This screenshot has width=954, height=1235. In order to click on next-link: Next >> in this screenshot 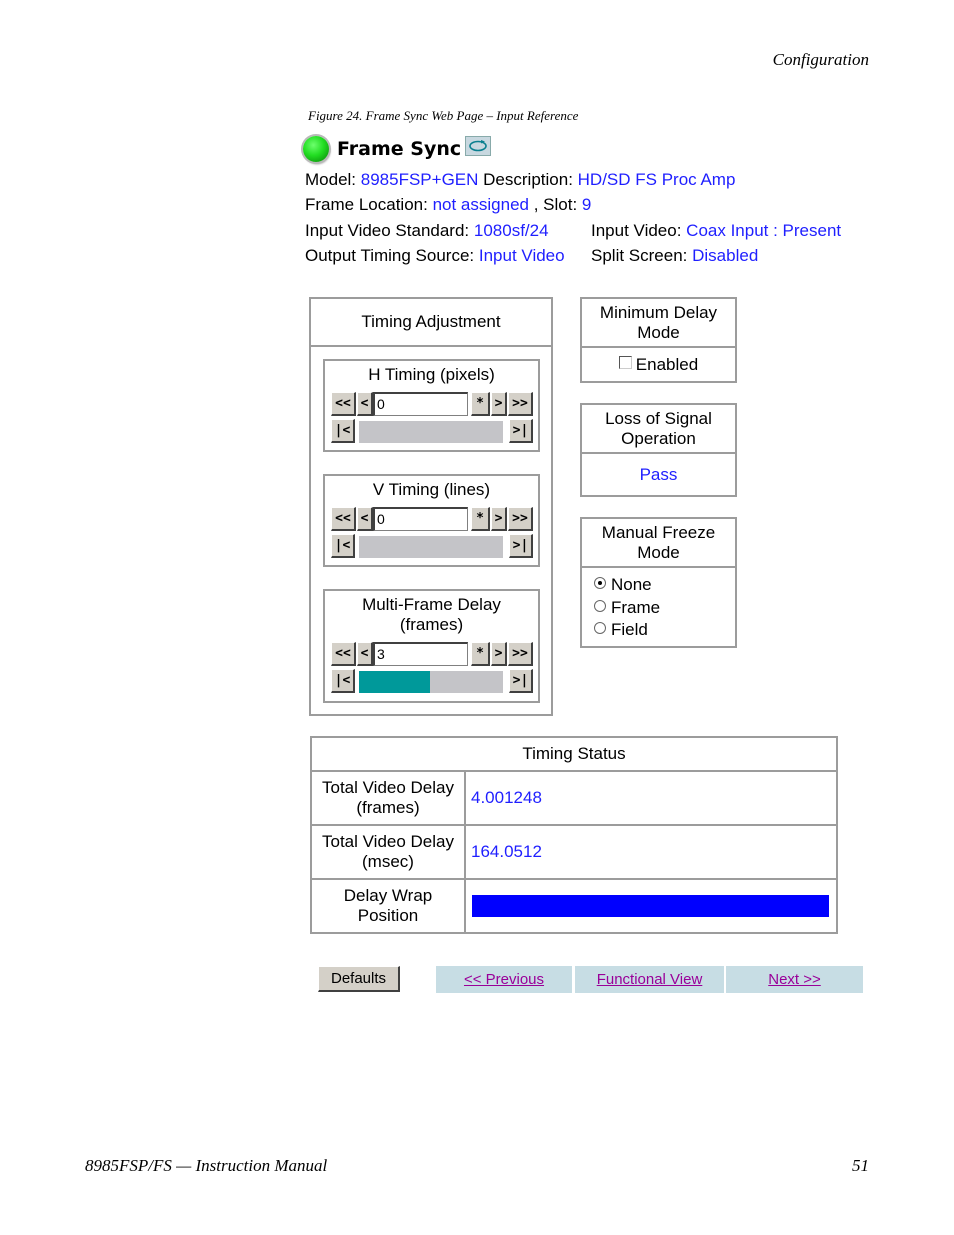, I will do `click(794, 979)`.